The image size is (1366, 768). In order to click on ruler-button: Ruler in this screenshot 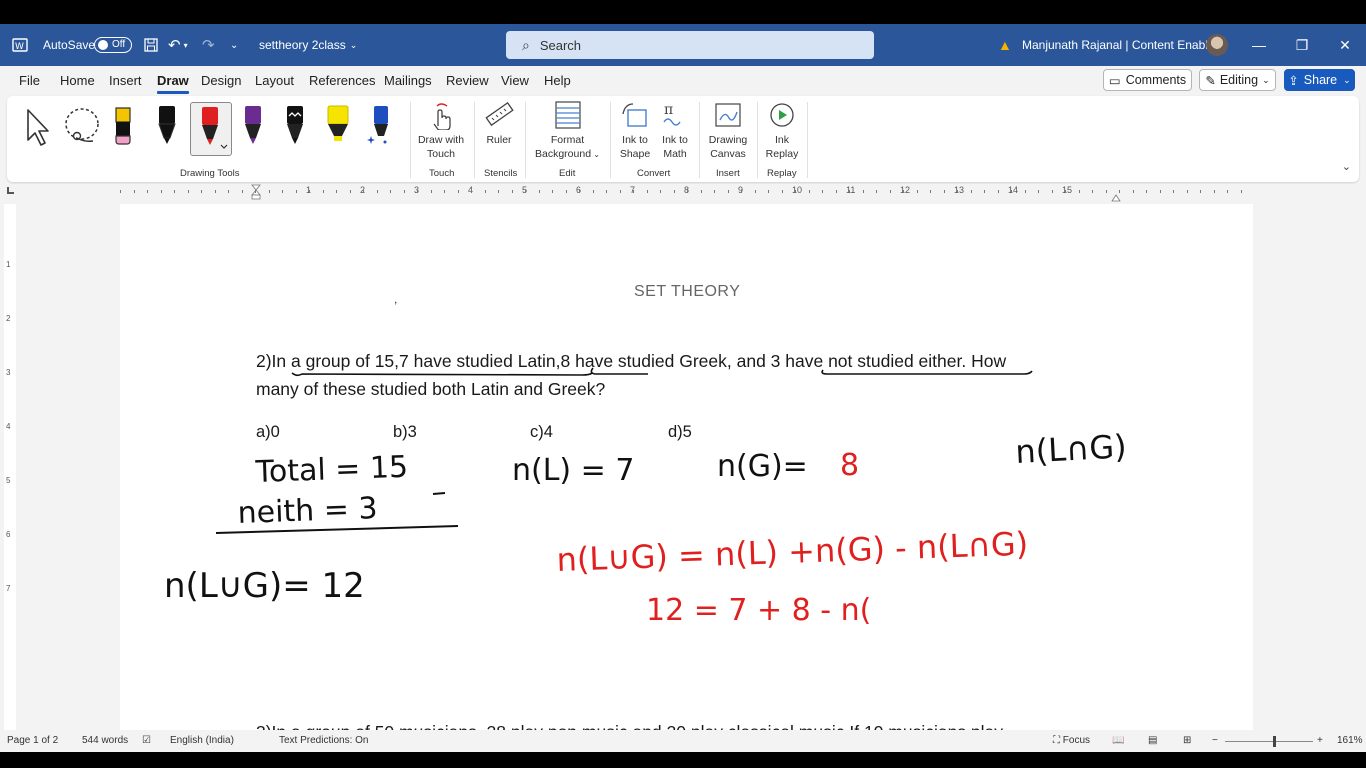, I will do `click(499, 123)`.